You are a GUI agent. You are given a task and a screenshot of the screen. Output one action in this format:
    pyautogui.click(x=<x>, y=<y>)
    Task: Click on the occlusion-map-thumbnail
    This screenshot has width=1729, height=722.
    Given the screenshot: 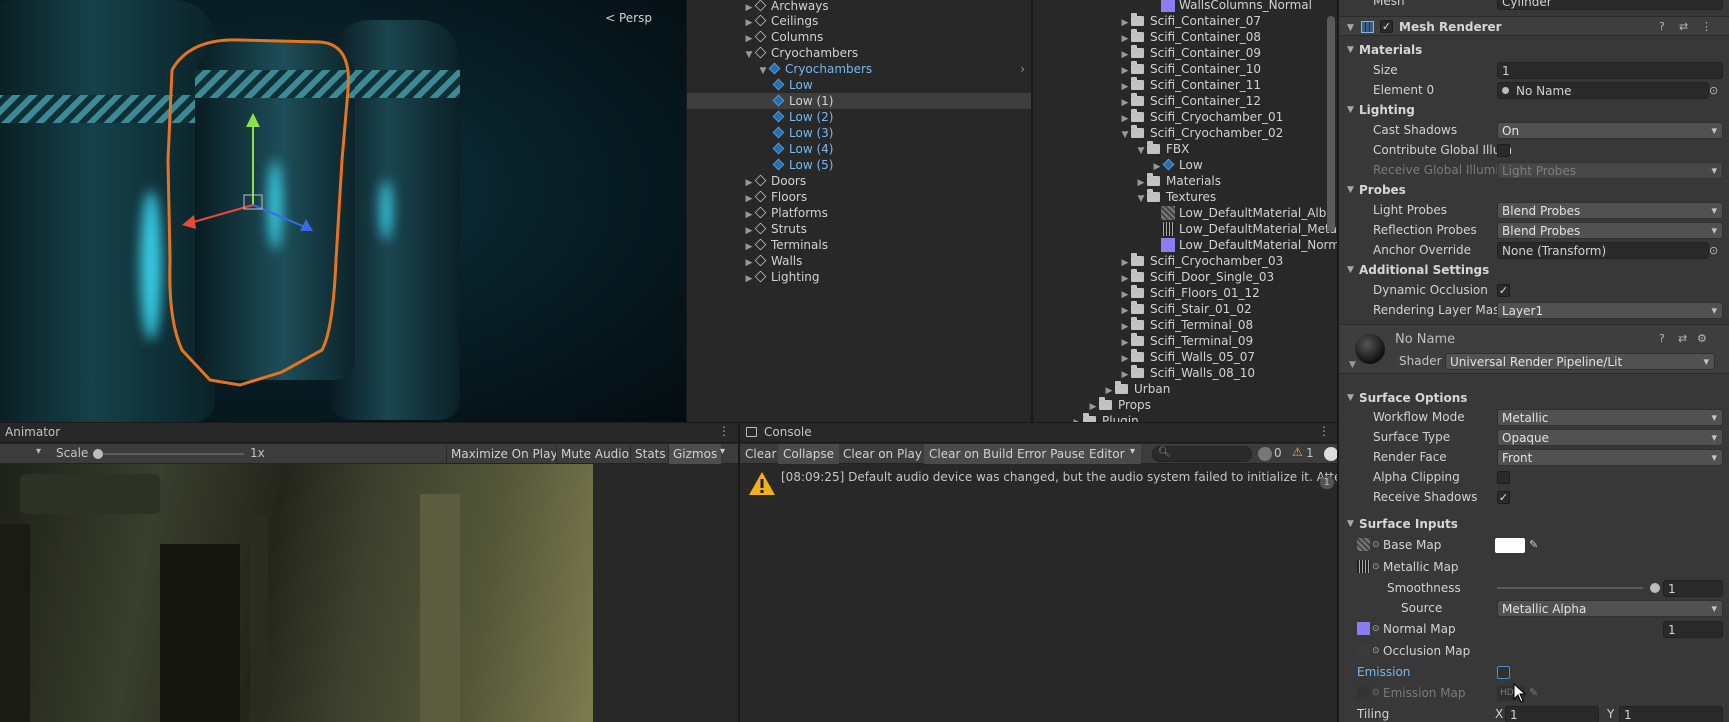 What is the action you would take?
    pyautogui.click(x=1363, y=650)
    